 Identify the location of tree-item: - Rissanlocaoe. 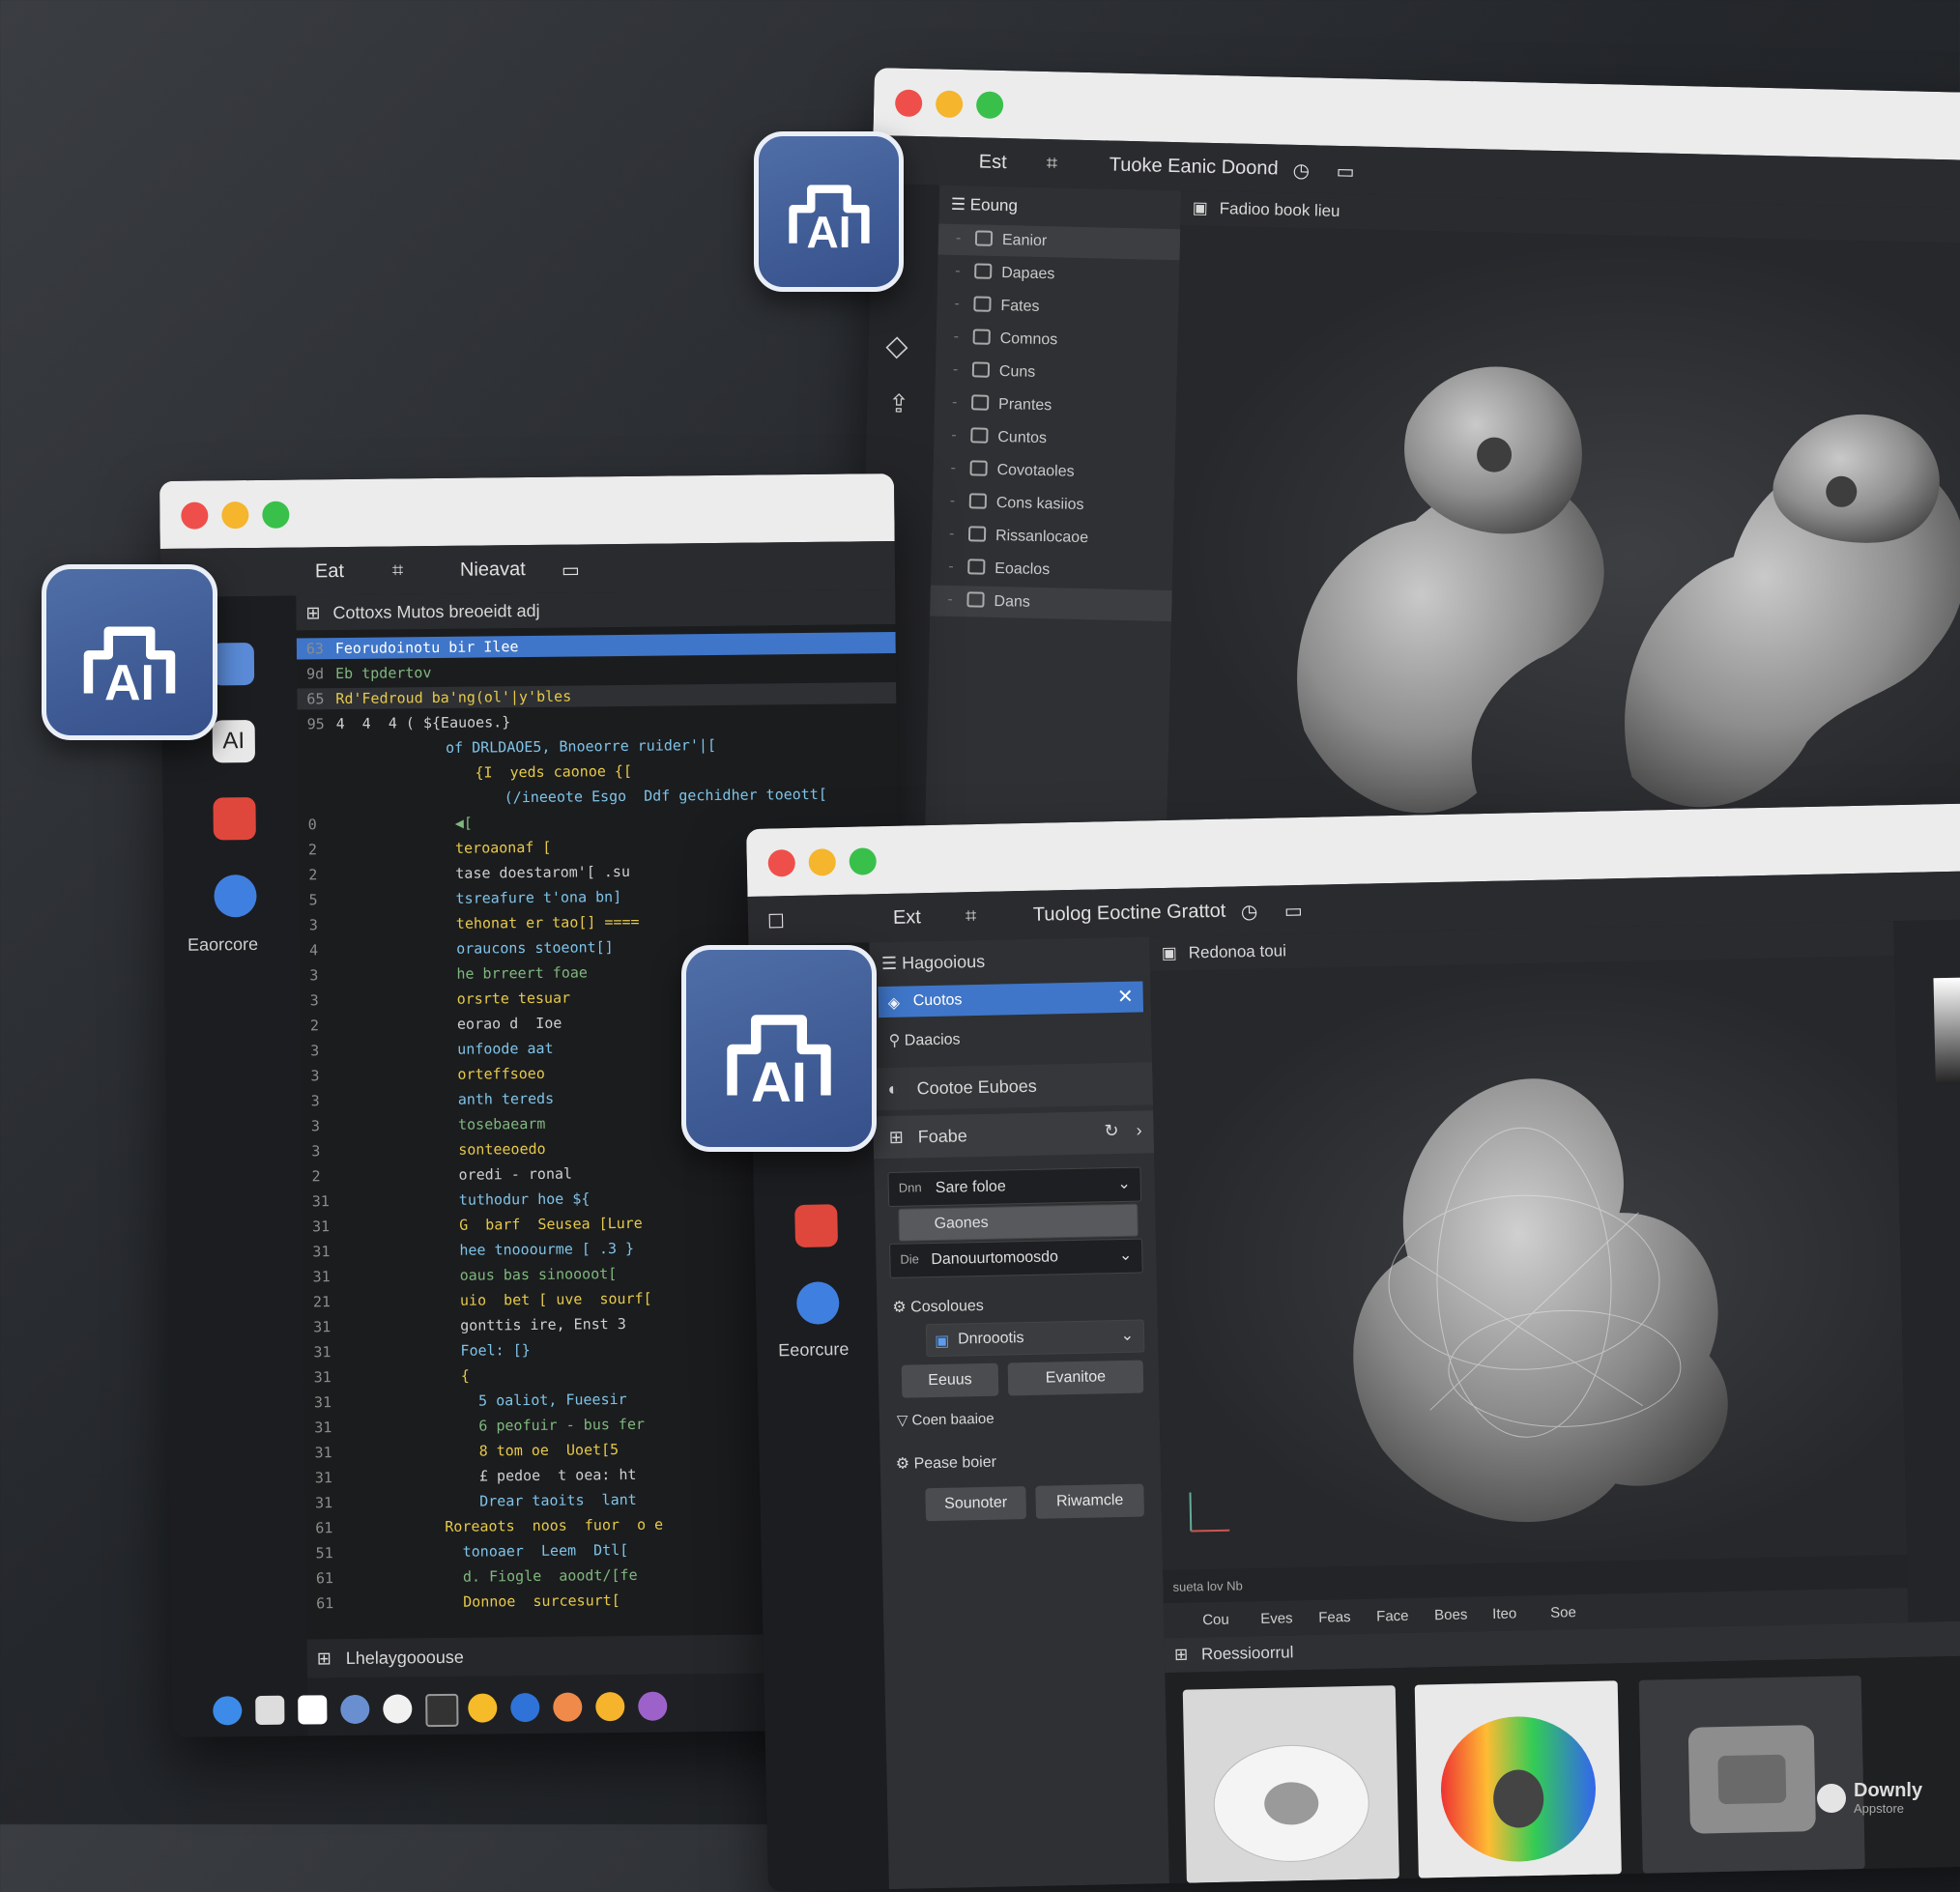
(1053, 537).